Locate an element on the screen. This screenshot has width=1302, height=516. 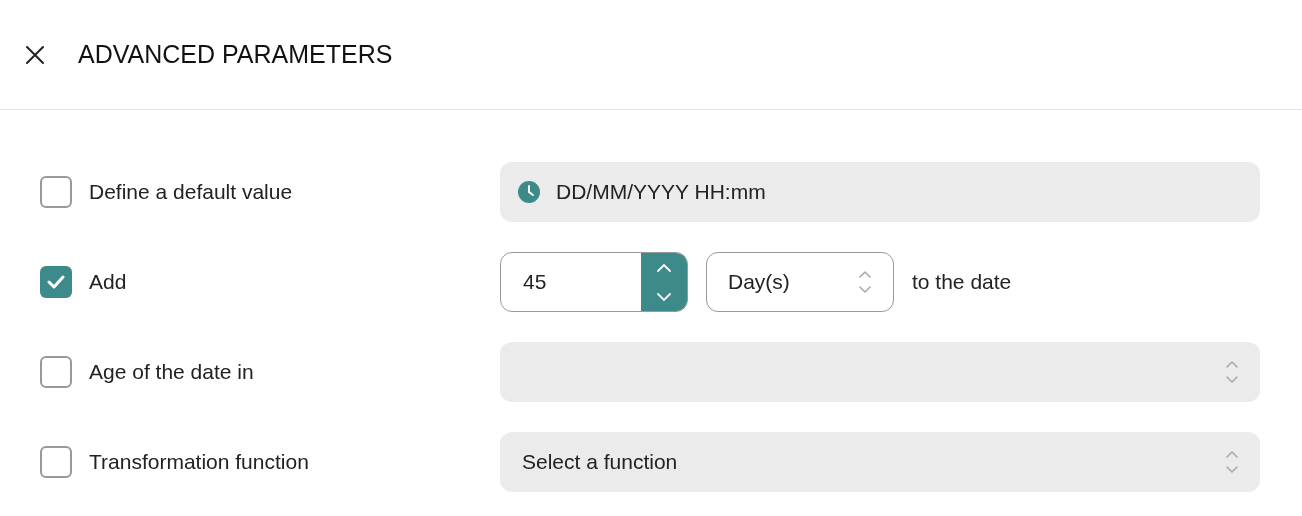
chevron-down-icon is located at coordinates (664, 296).